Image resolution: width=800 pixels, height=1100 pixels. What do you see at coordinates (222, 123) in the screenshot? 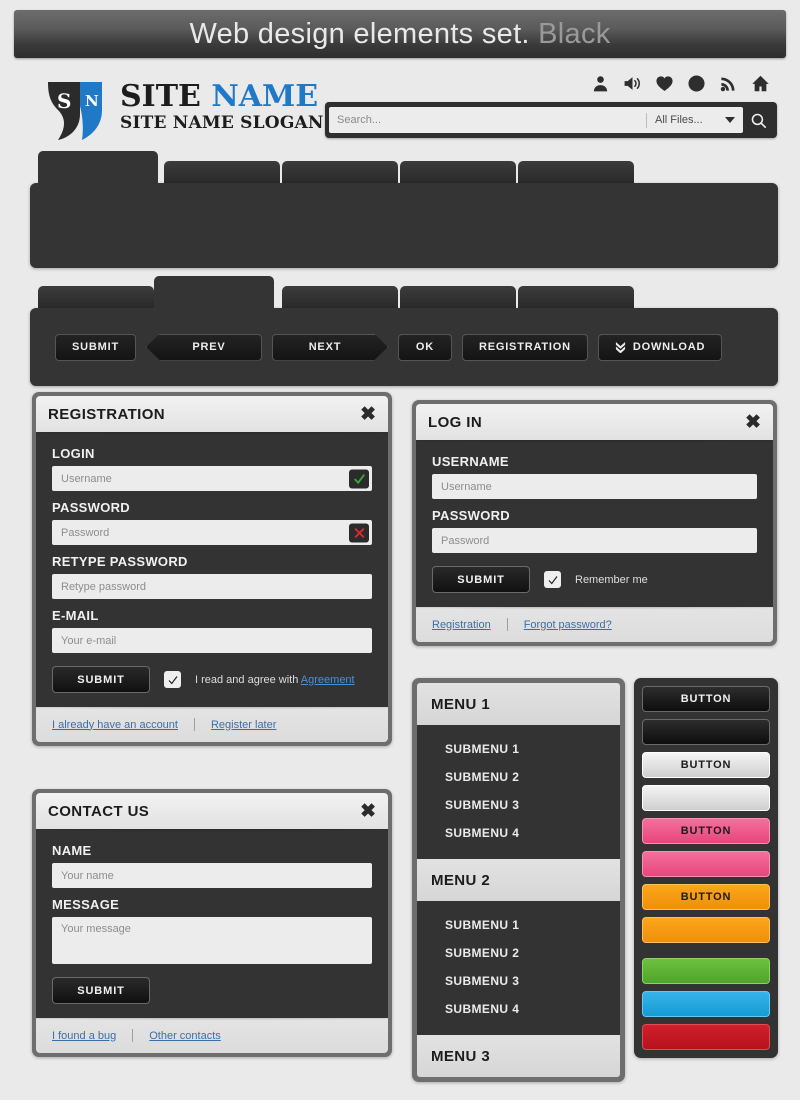
I see `logo-slogan: SITE NAME SLOGAN` at bounding box center [222, 123].